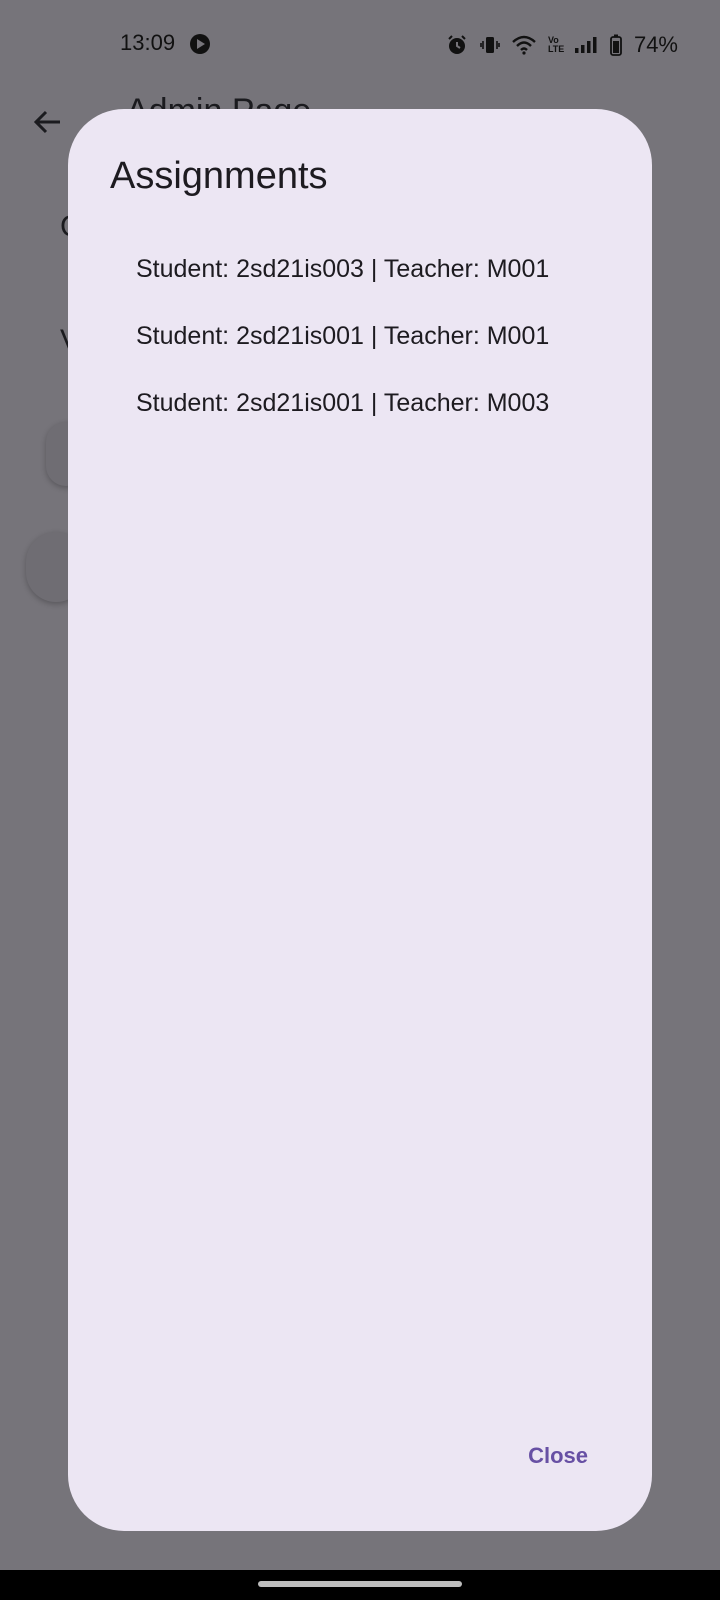 The image size is (720, 1600). Describe the element at coordinates (556, 44) in the screenshot. I see `volte-label: Vo LTE` at that location.